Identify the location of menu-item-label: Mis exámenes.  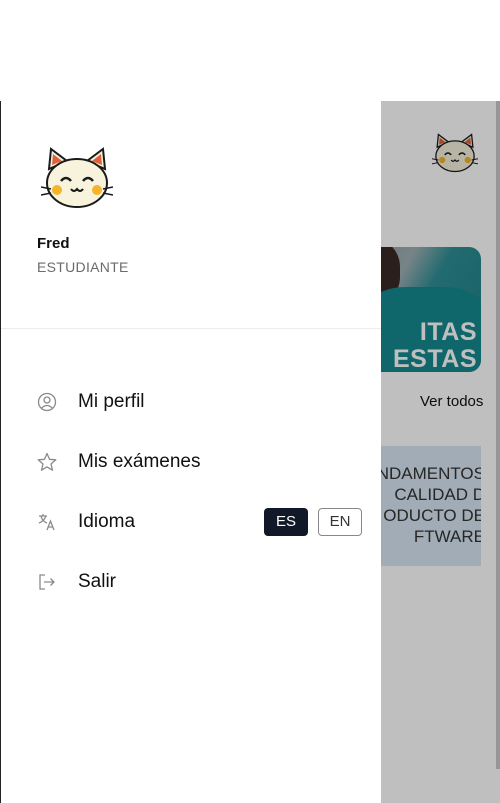
(139, 461).